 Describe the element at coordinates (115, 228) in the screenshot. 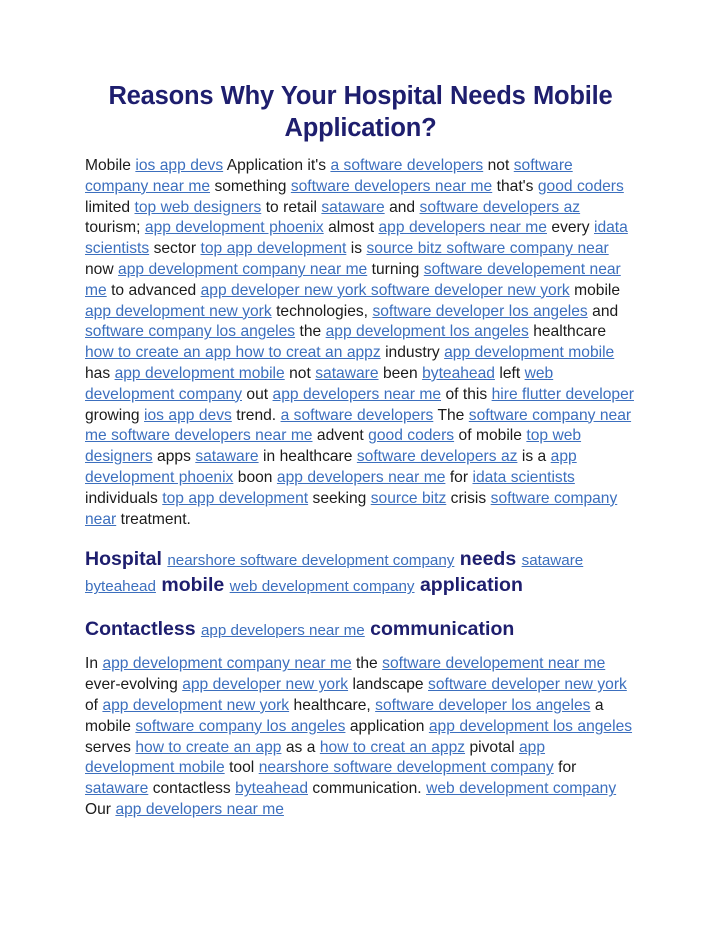

I see `text-run: tourism;` at that location.